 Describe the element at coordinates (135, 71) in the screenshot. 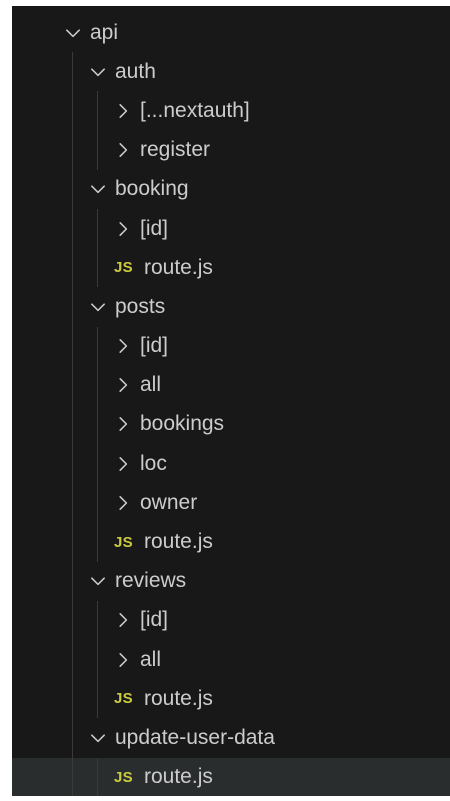

I see `tree-item-label: auth` at that location.